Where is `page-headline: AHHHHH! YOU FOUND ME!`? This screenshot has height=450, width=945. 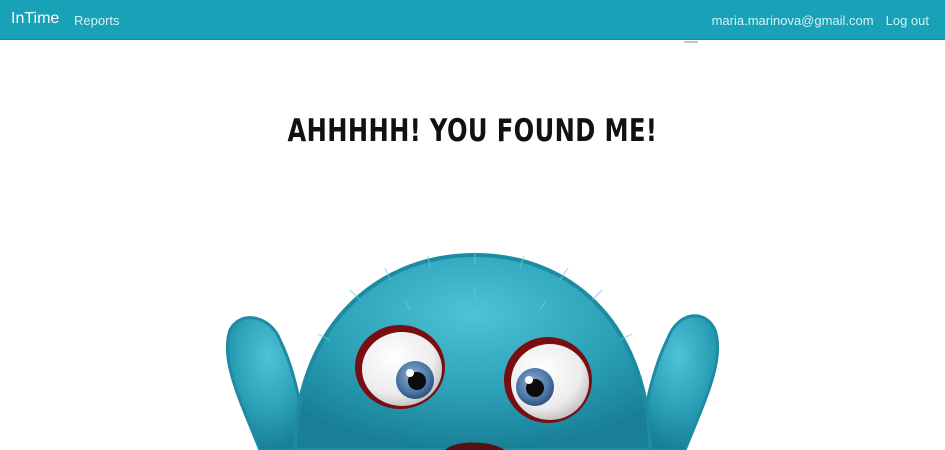 page-headline: AHHHHH! YOU FOUND ME! is located at coordinates (472, 131).